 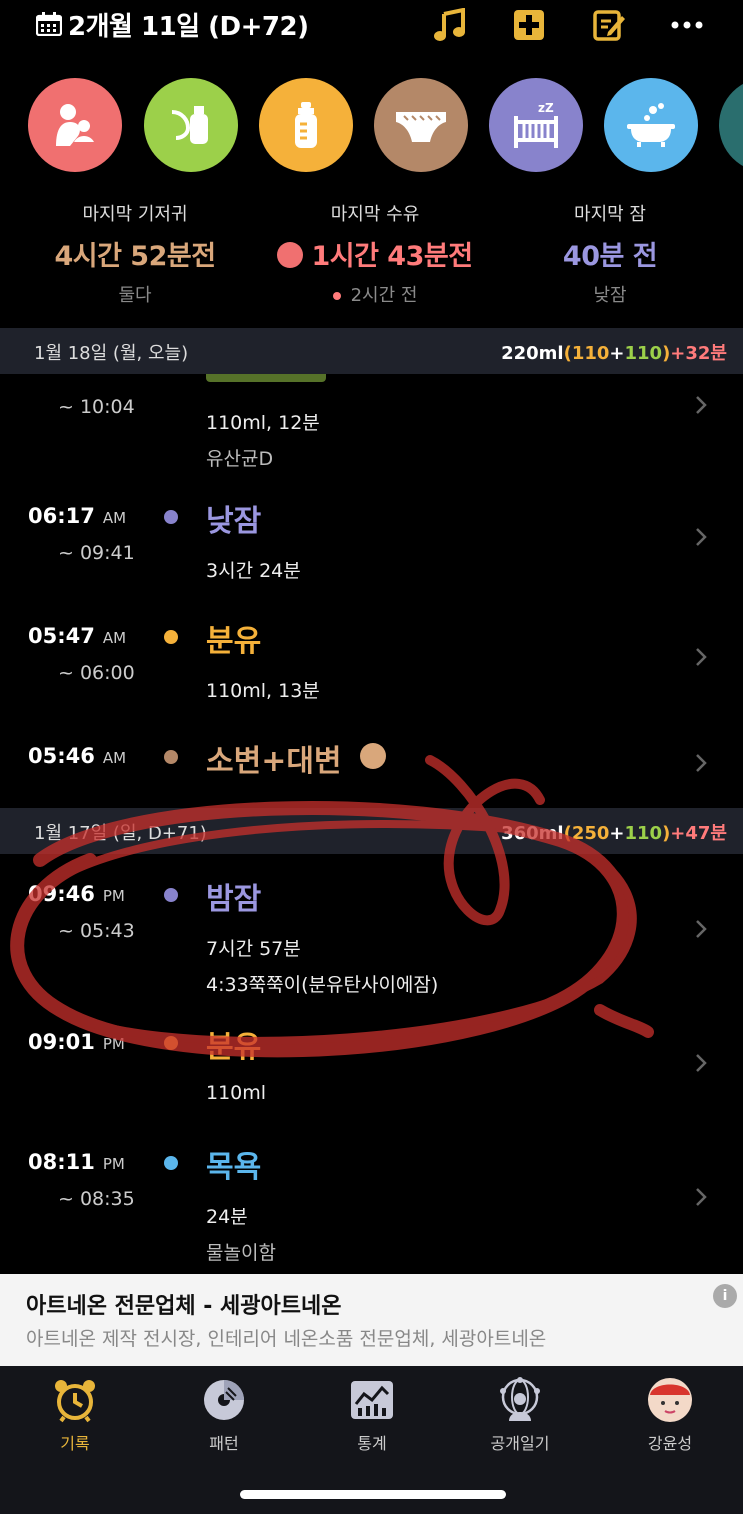 I want to click on tab-label: 강윤성, so click(x=670, y=1443).